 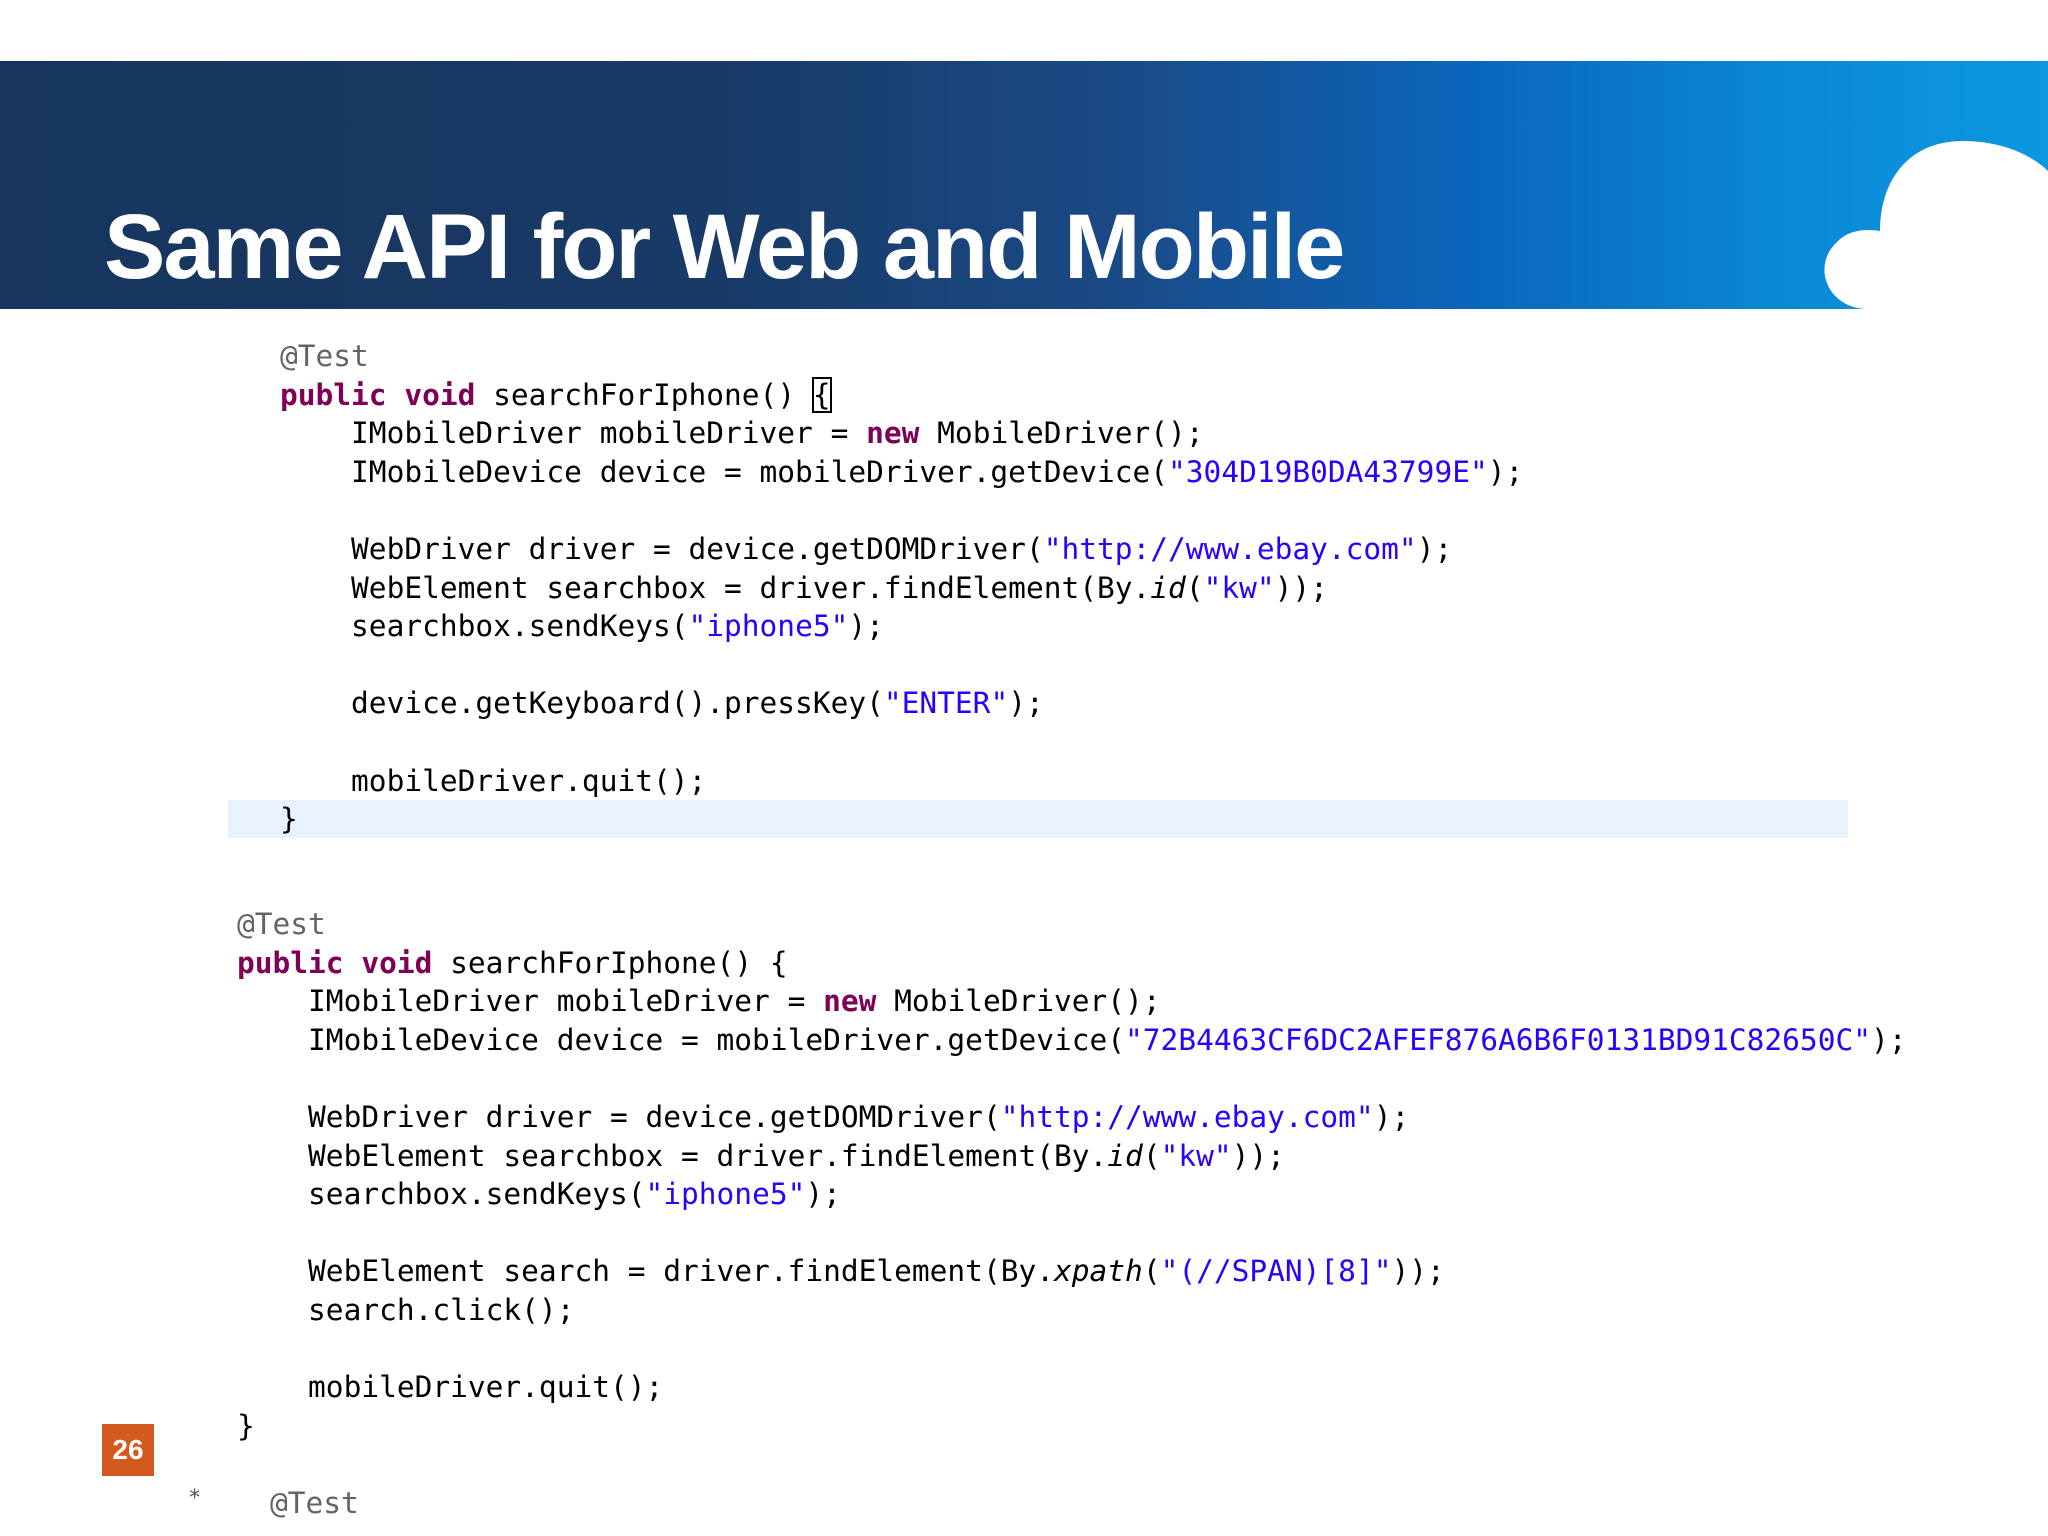 What do you see at coordinates (946, 703) in the screenshot?
I see `string-literal: "ENTER"` at bounding box center [946, 703].